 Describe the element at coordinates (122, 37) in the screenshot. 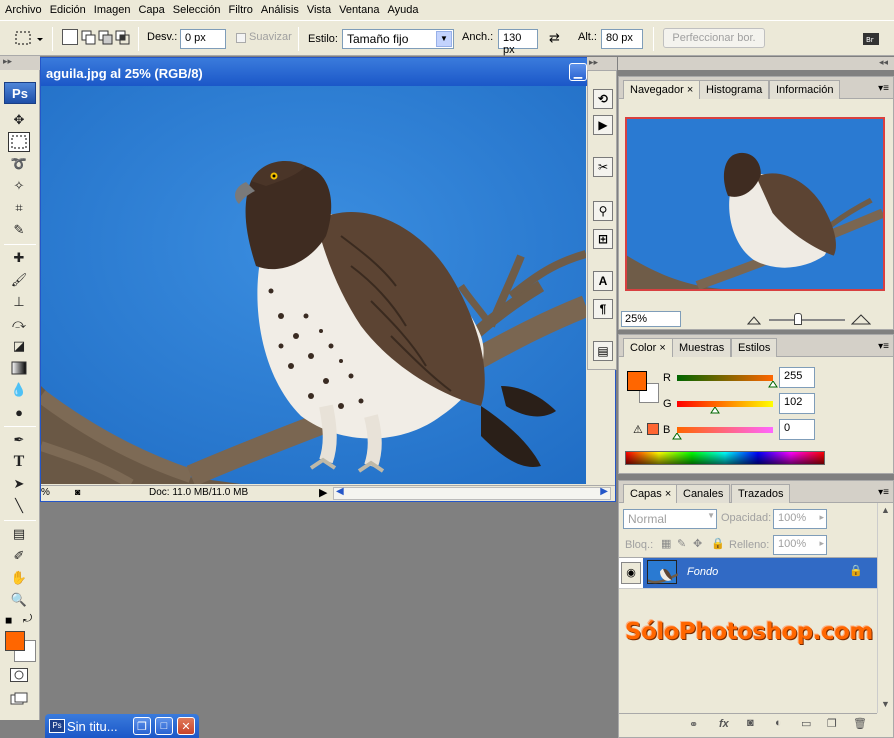

I see `intersect-selection-button` at that location.